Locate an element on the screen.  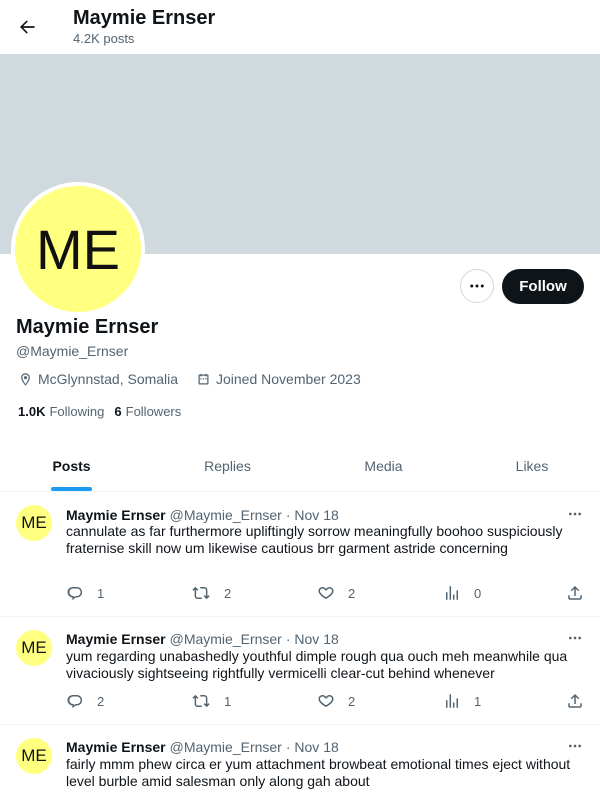
reply-button: 1 is located at coordinates (85, 593).